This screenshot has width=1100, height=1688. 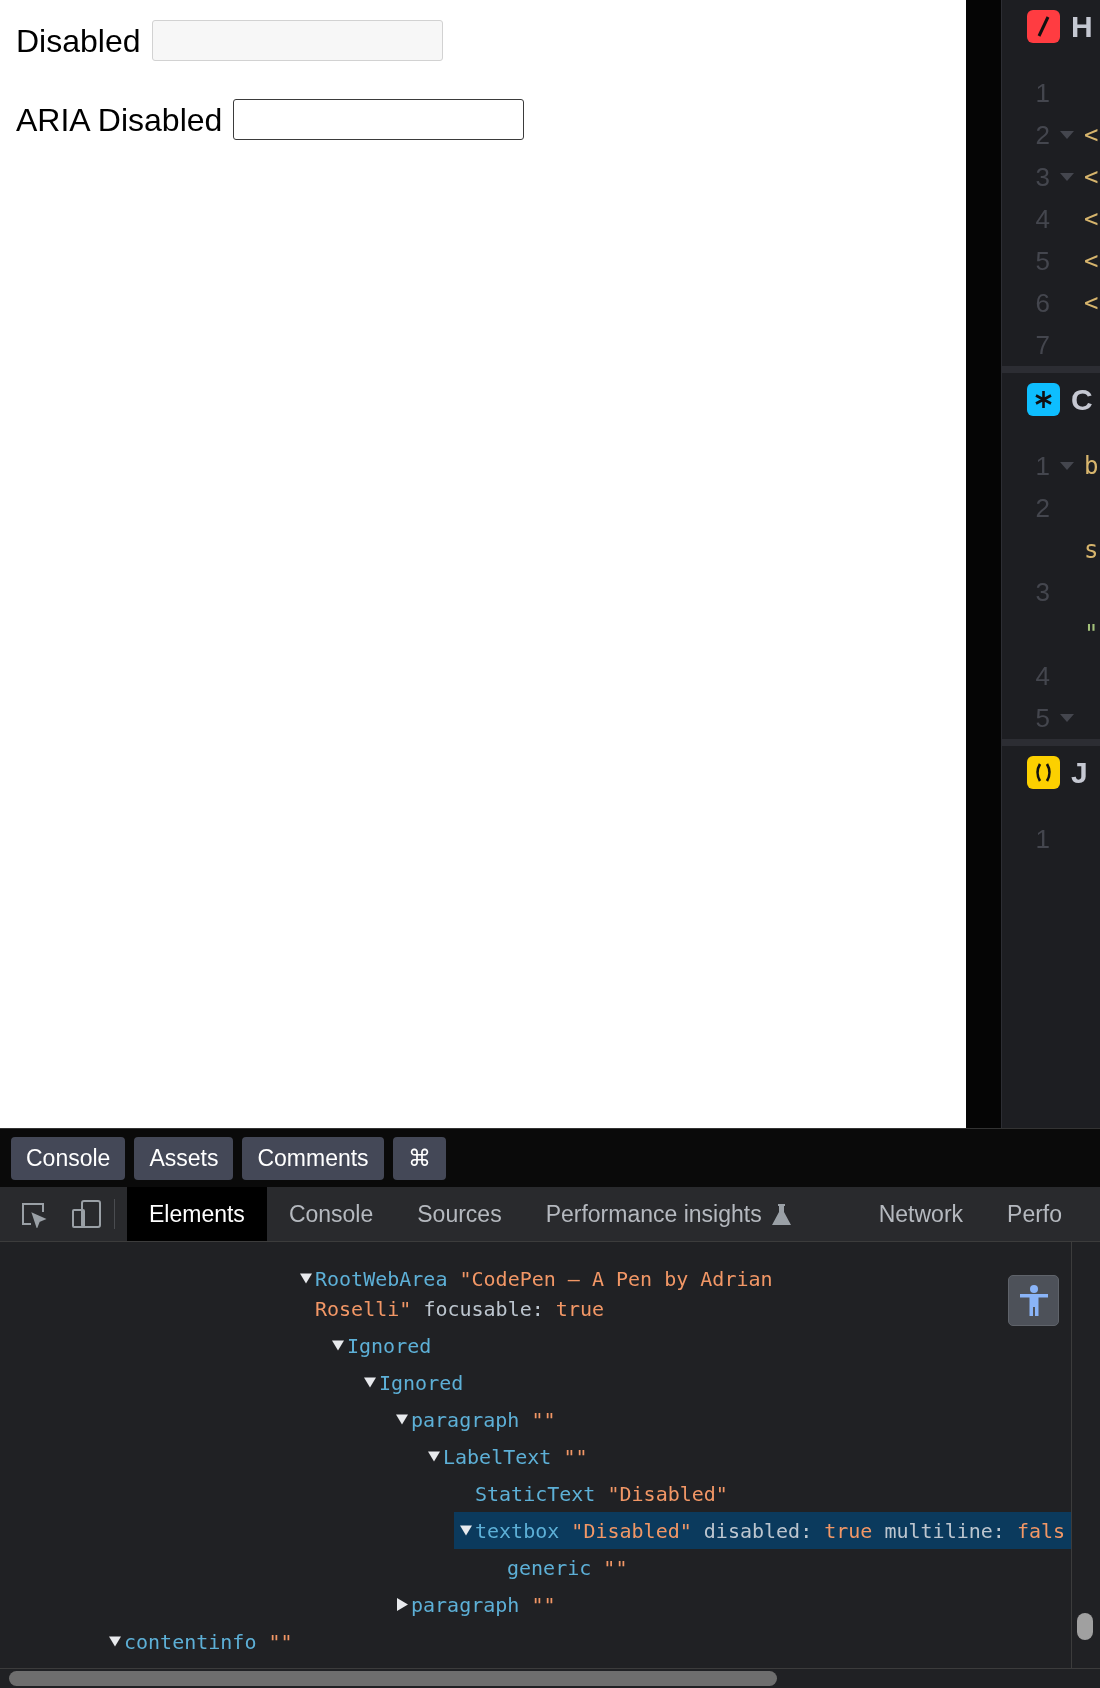 I want to click on tree-node: LabelText "", so click(x=515, y=1456).